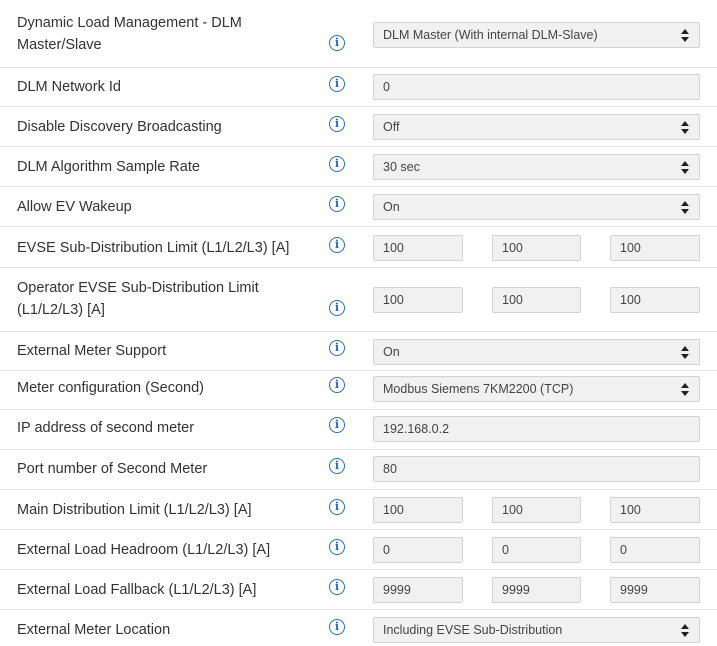 The height and width of the screenshot is (646, 717). What do you see at coordinates (536, 207) in the screenshot?
I see `allow-ev-wakeup-select: On` at bounding box center [536, 207].